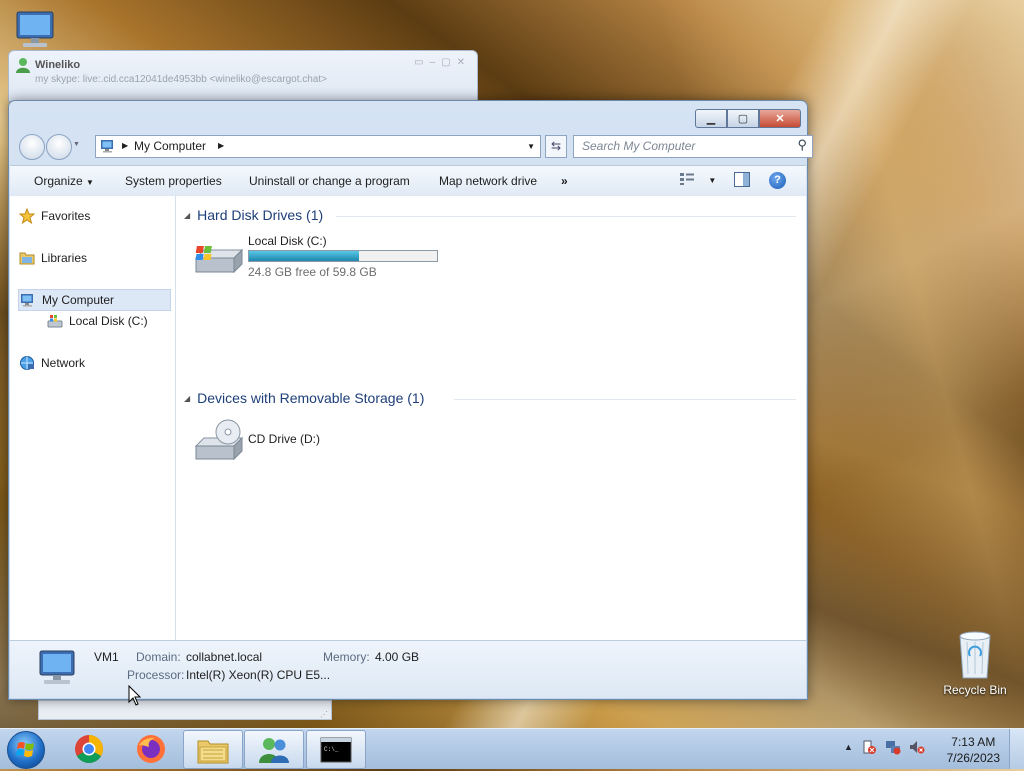  Describe the element at coordinates (687, 179) in the screenshot. I see `view-icon` at that location.